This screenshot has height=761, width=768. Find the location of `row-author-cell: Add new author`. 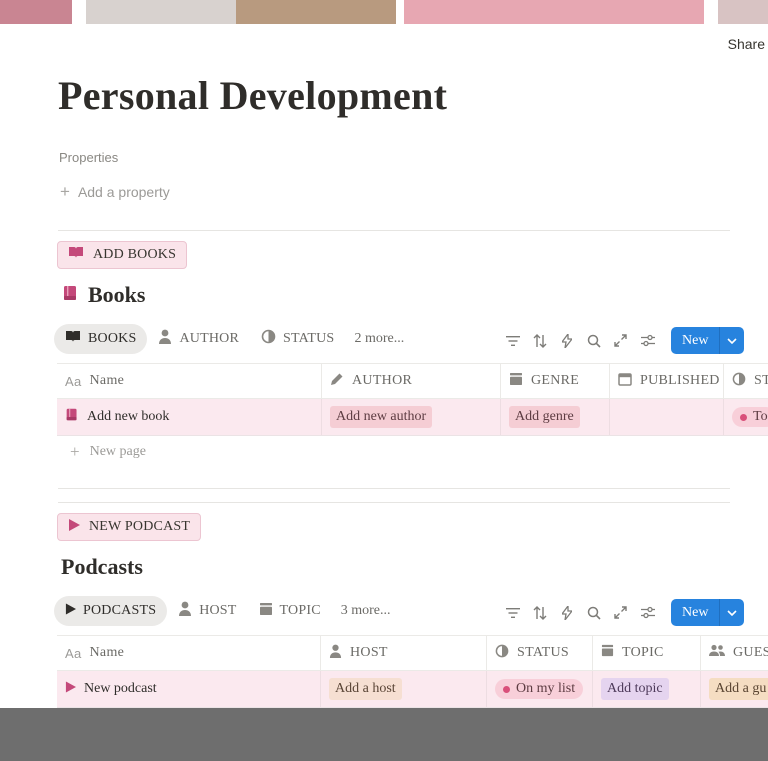

row-author-cell: Add new author is located at coordinates (411, 417).